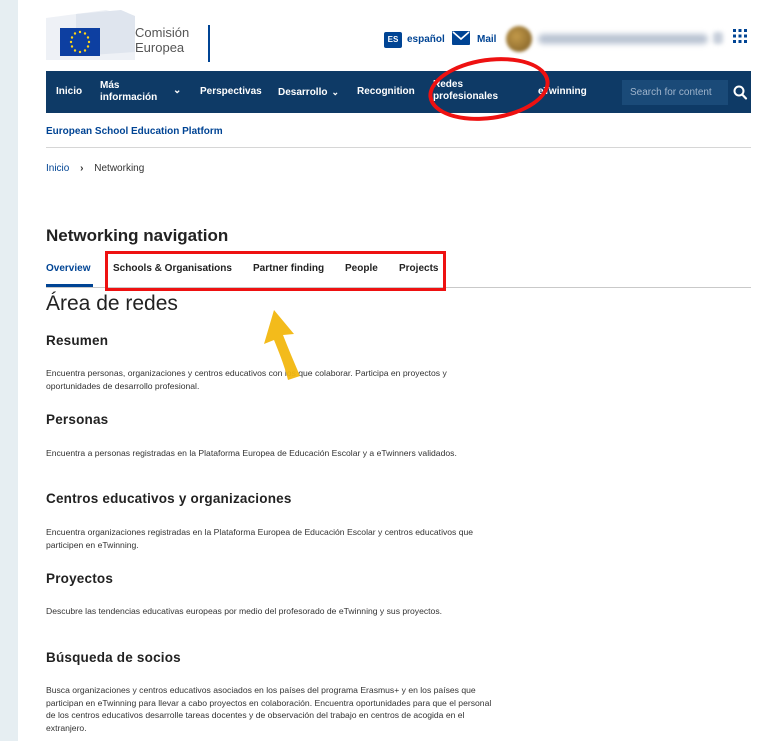  Describe the element at coordinates (77, 419) in the screenshot. I see `section-heading-personas: Personas` at that location.